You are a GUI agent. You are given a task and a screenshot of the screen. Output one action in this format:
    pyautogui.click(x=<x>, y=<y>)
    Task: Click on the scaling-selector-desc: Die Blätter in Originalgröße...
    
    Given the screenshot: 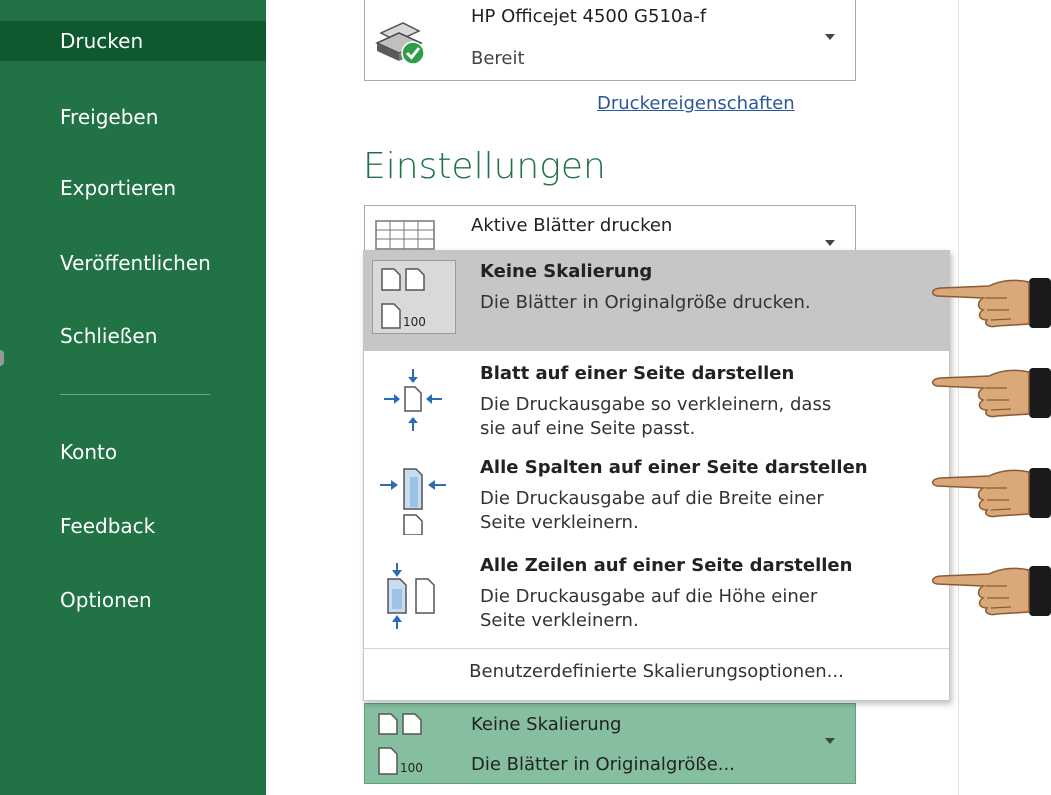 What is the action you would take?
    pyautogui.click(x=603, y=764)
    